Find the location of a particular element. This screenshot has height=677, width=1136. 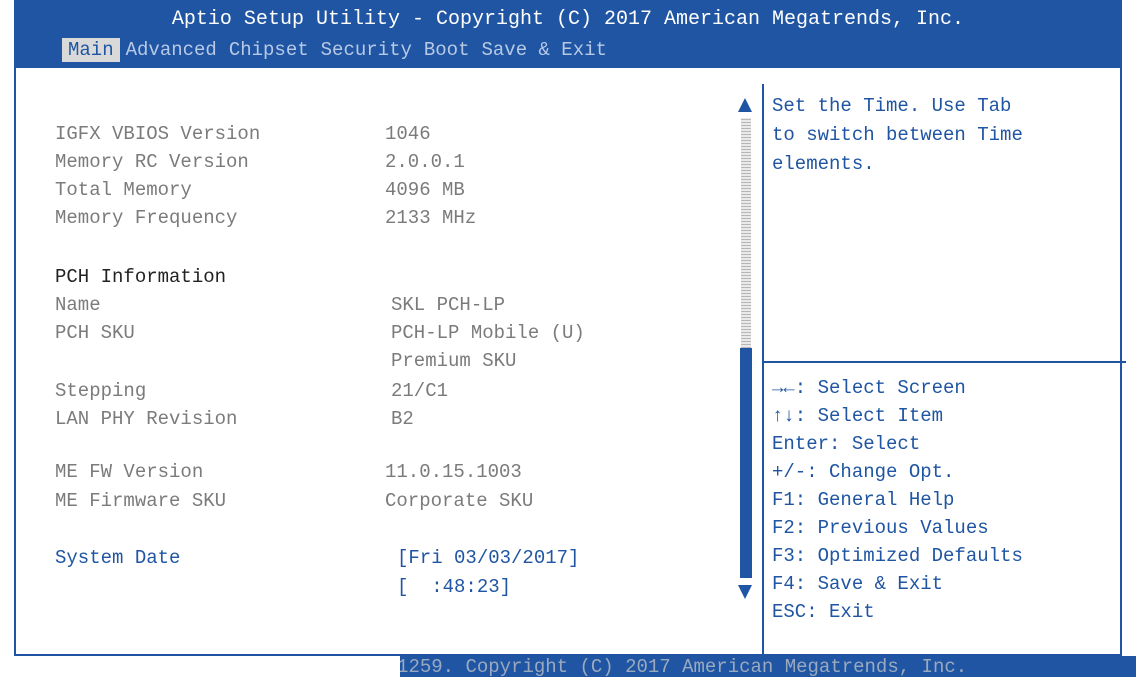

key-enter: Enter: Select is located at coordinates (846, 444).